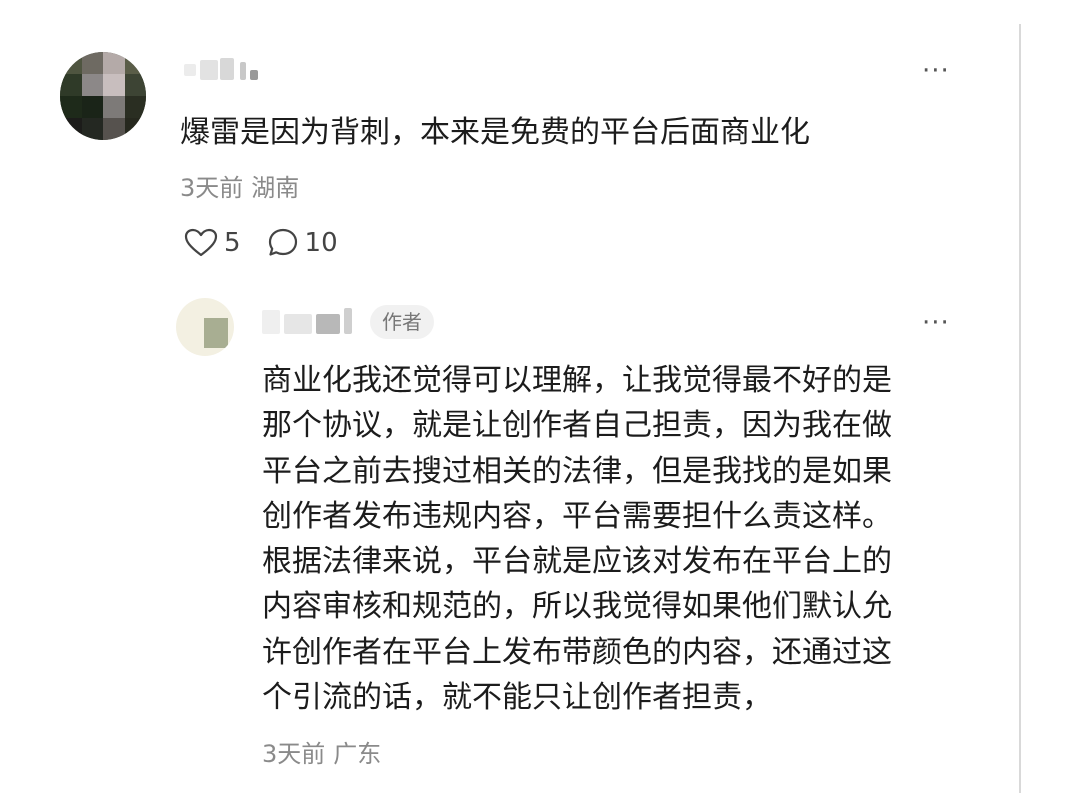 Image resolution: width=1080 pixels, height=793 pixels. Describe the element at coordinates (312, 322) in the screenshot. I see `reply-username-blurred` at that location.